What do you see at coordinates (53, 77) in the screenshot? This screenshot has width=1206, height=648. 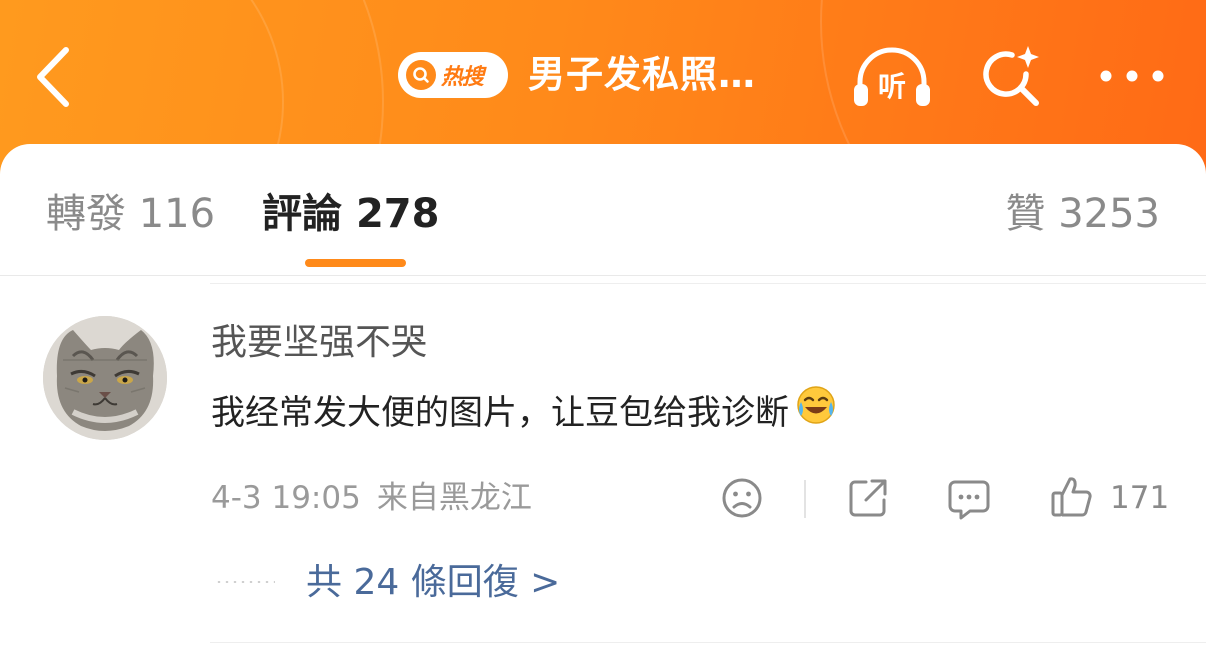 I see `back-arrow-icon` at bounding box center [53, 77].